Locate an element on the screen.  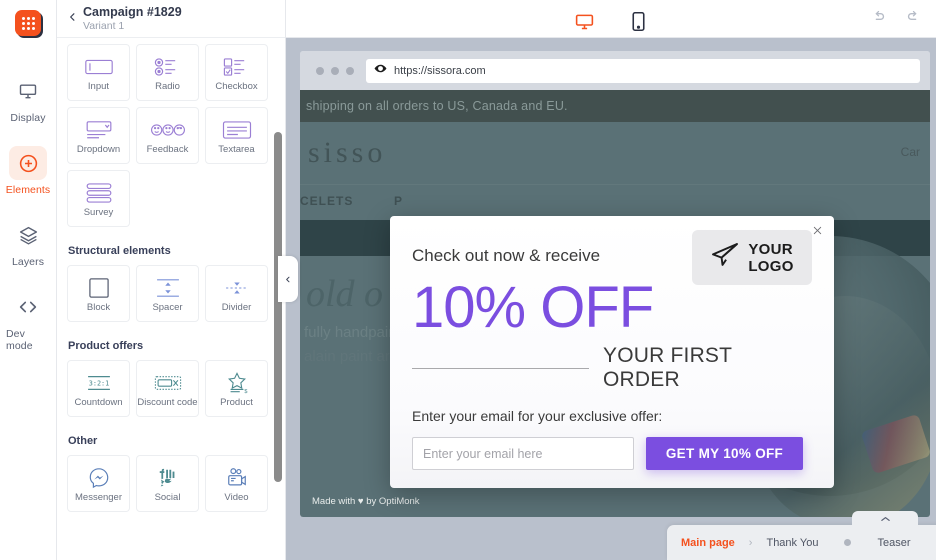
paper-plane-icon is located at coordinates (725, 257).